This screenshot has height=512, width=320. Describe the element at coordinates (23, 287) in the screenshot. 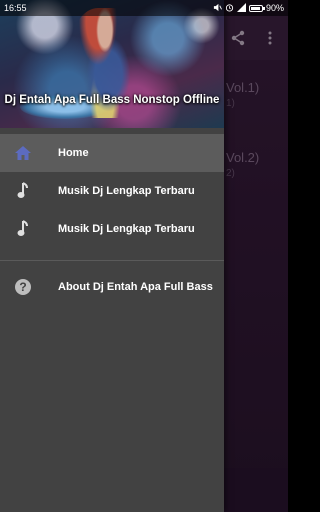

I see `help-icon: ?` at that location.